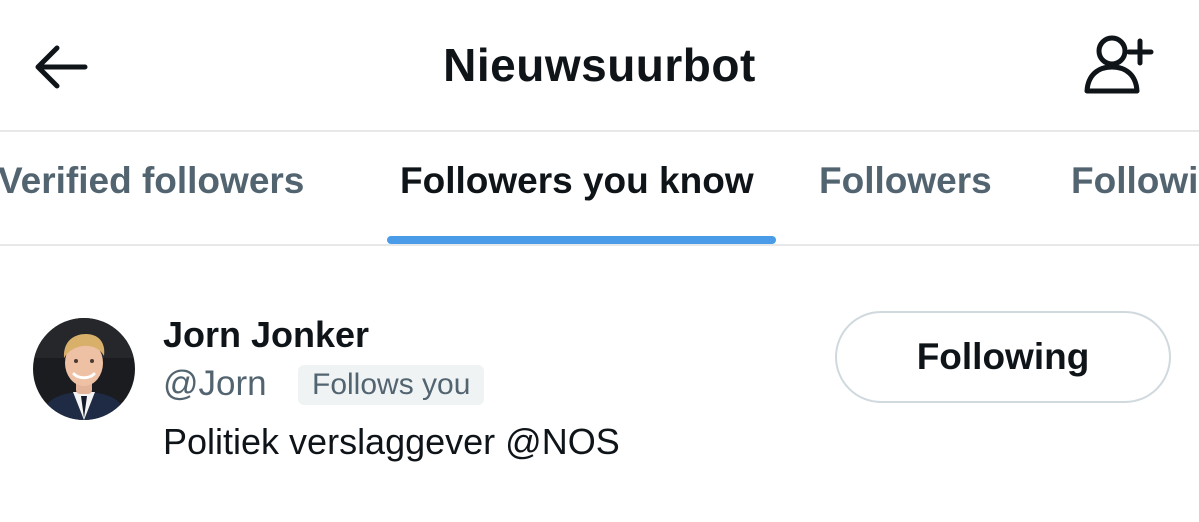 The width and height of the screenshot is (1199, 522). Describe the element at coordinates (152, 181) in the screenshot. I see `tab-verified-followers: Verified followers` at that location.